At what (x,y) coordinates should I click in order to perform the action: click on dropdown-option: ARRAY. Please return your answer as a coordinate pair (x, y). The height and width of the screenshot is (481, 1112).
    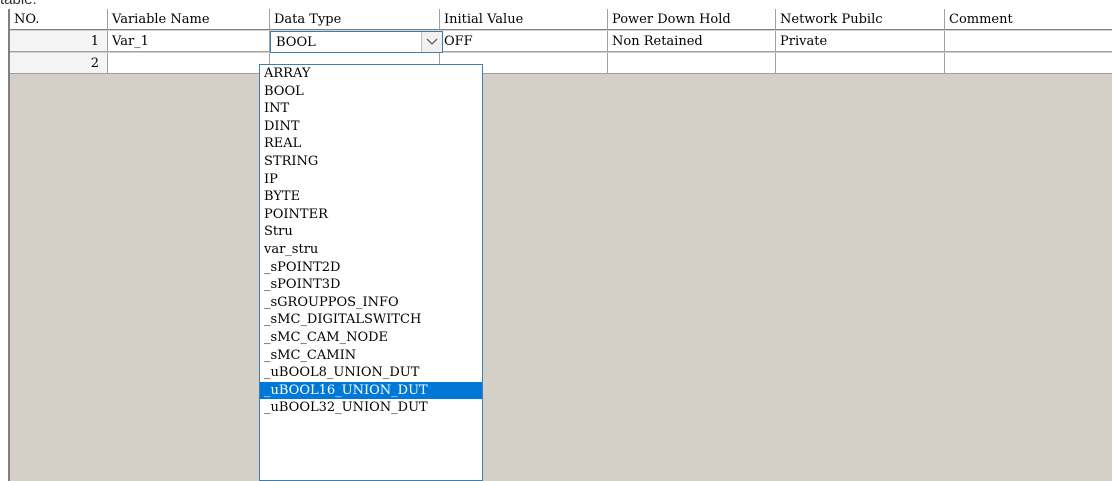
    Looking at the image, I should click on (371, 74).